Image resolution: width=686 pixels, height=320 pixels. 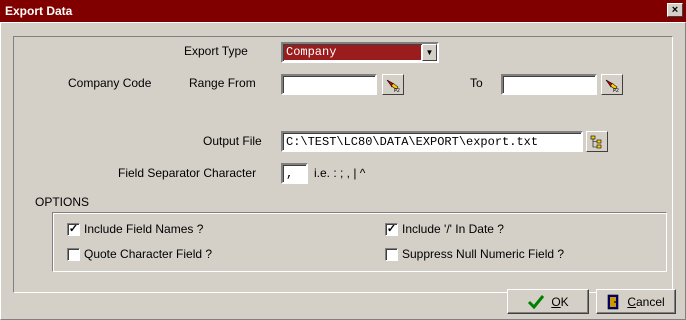 I want to click on quote-character-field-label: Quote Character Field ?, so click(x=148, y=254).